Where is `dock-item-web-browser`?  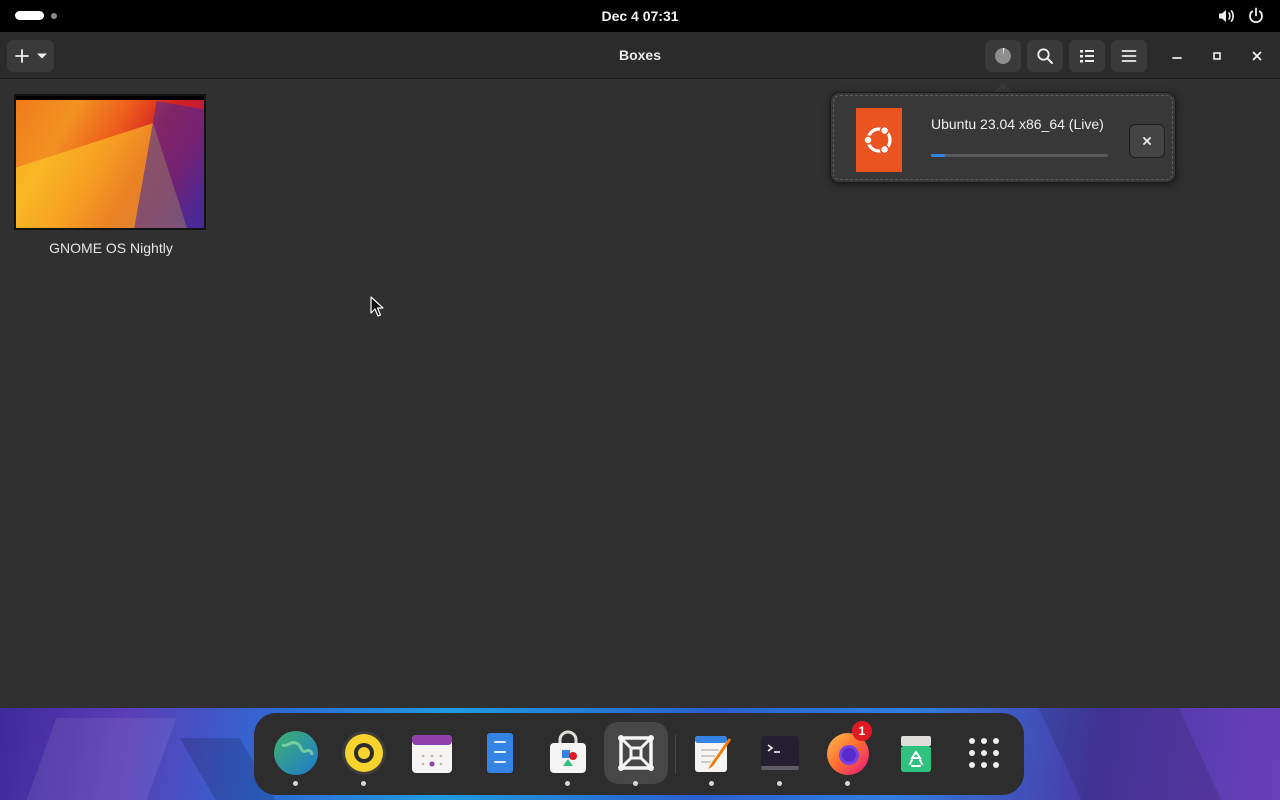 dock-item-web-browser is located at coordinates (296, 754).